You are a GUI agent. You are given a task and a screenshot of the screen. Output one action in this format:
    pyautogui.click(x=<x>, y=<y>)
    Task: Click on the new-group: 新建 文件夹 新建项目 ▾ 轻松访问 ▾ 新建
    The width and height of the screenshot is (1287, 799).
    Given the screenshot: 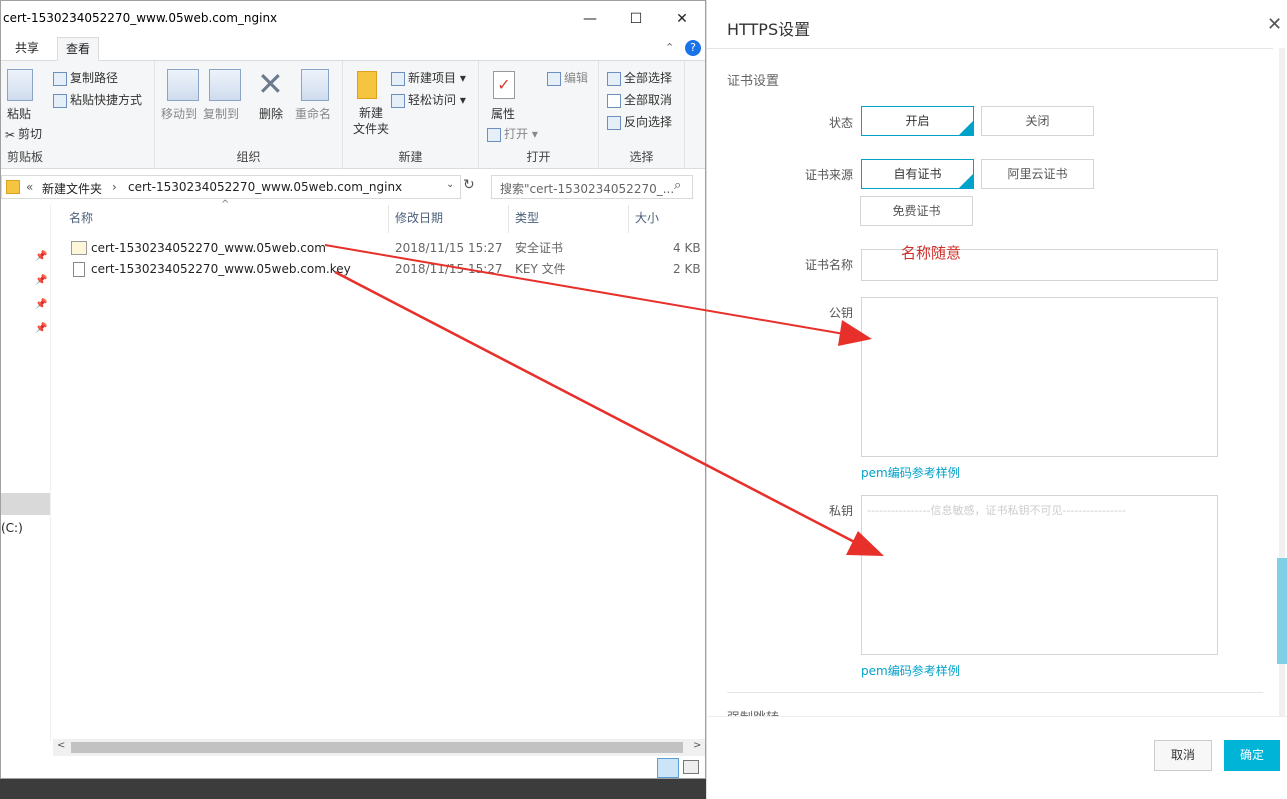 What is the action you would take?
    pyautogui.click(x=411, y=115)
    